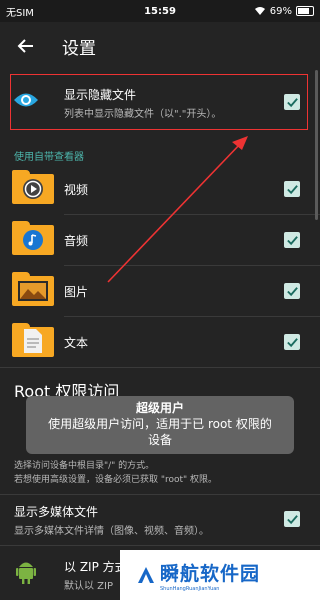 The width and height of the screenshot is (320, 600). I want to click on text-checkbox, so click(292, 342).